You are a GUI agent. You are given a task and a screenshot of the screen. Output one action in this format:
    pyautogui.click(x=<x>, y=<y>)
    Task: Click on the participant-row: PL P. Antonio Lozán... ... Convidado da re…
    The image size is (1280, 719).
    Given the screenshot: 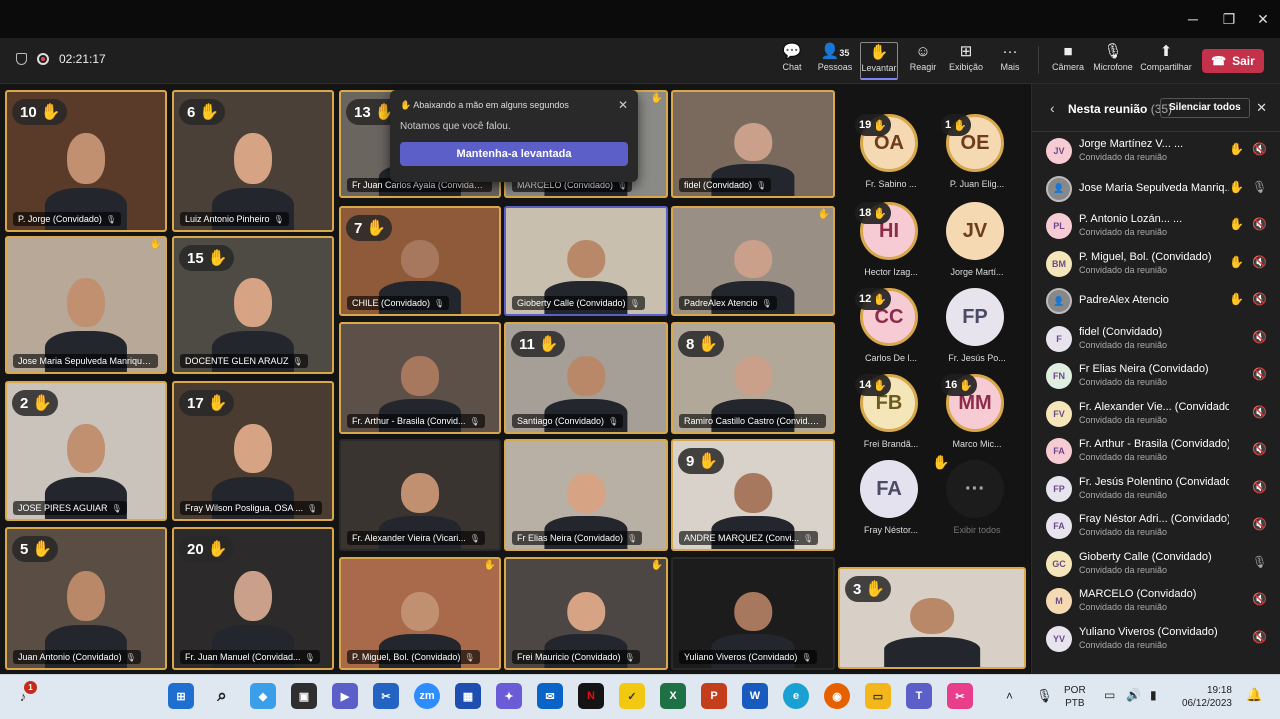 What is the action you would take?
    pyautogui.click(x=1156, y=226)
    